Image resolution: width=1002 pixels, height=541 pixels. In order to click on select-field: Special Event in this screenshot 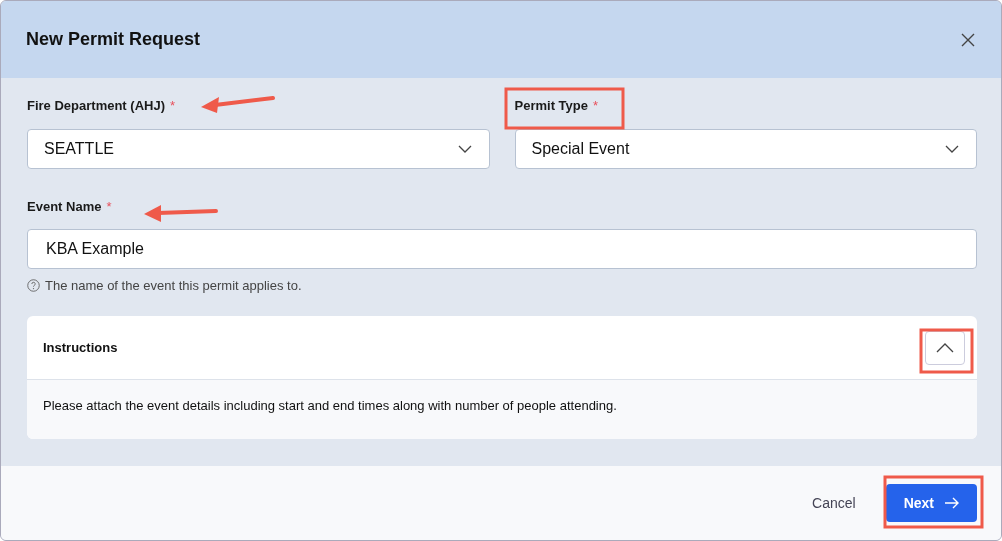, I will do `click(745, 149)`.